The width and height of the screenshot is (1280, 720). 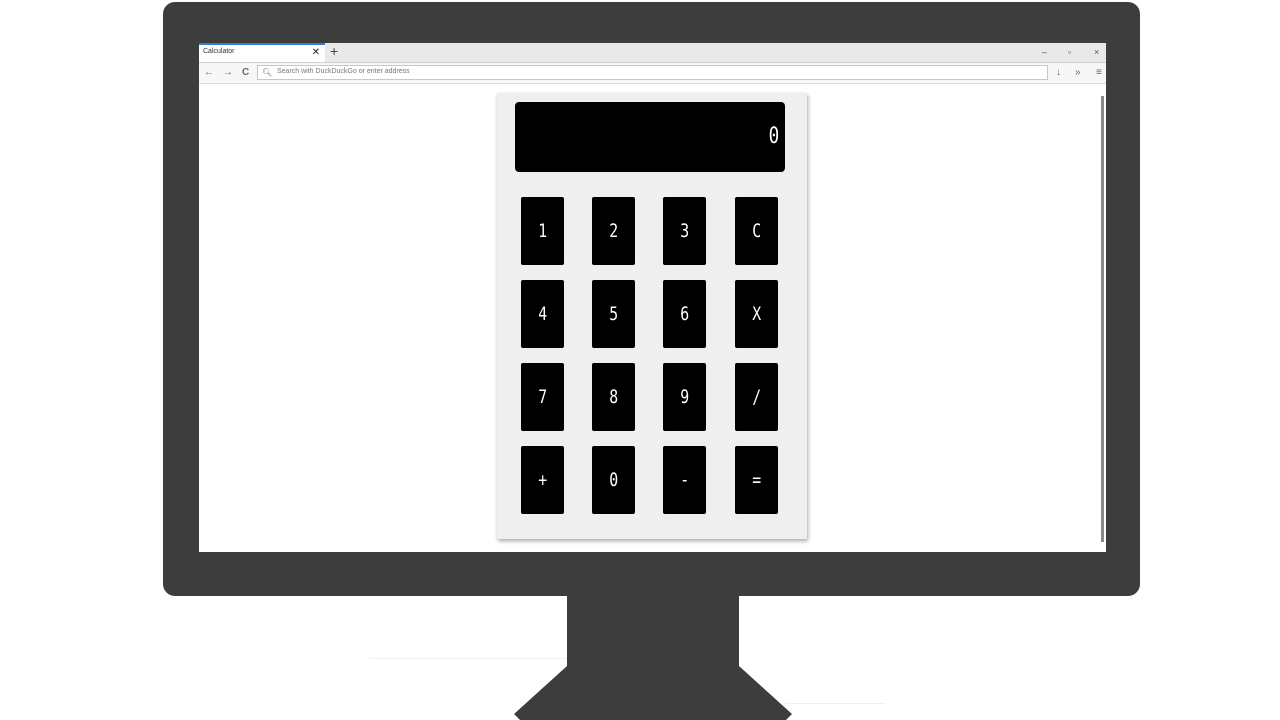 I want to click on monitor-neck, so click(x=653, y=632).